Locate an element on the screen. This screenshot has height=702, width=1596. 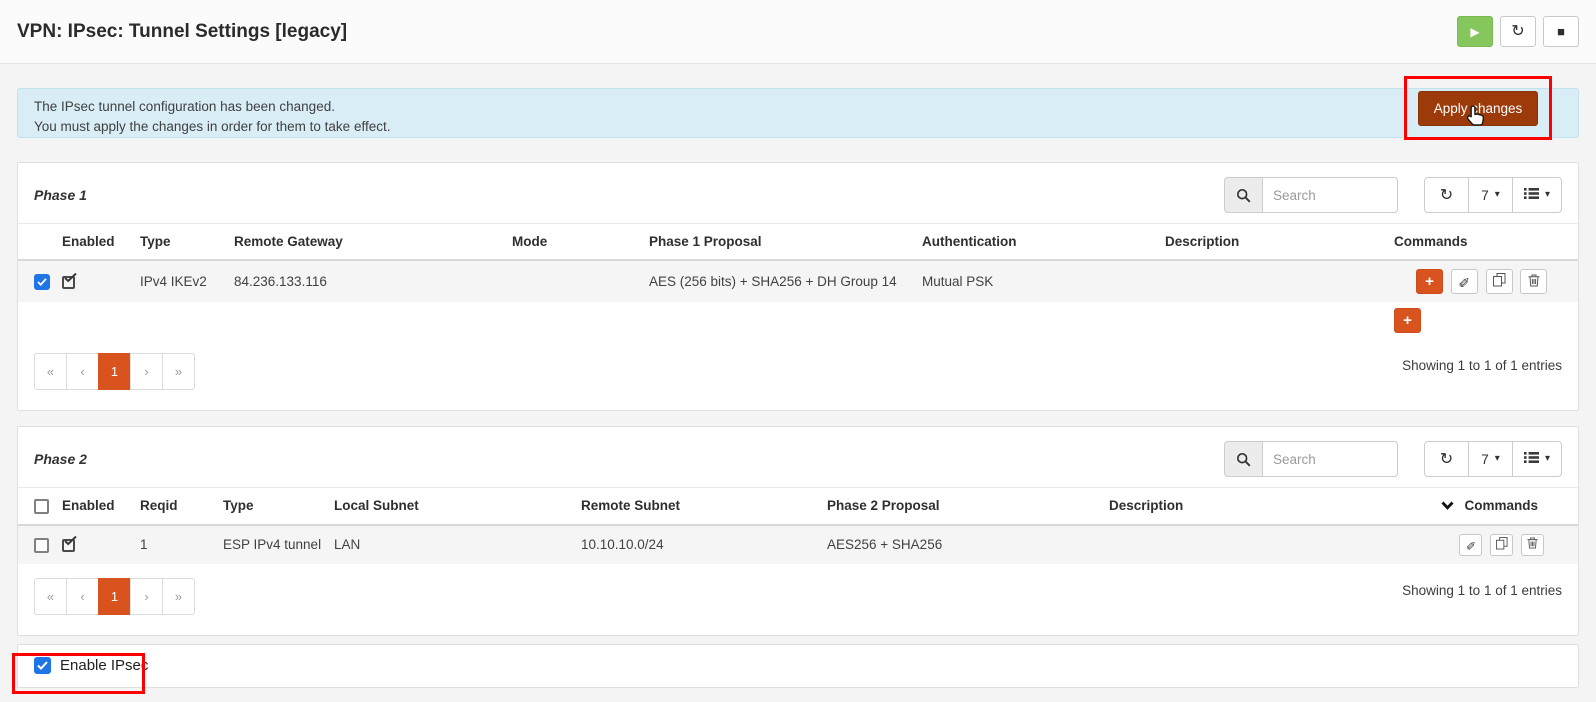
plus-icon: + is located at coordinates (1407, 320).